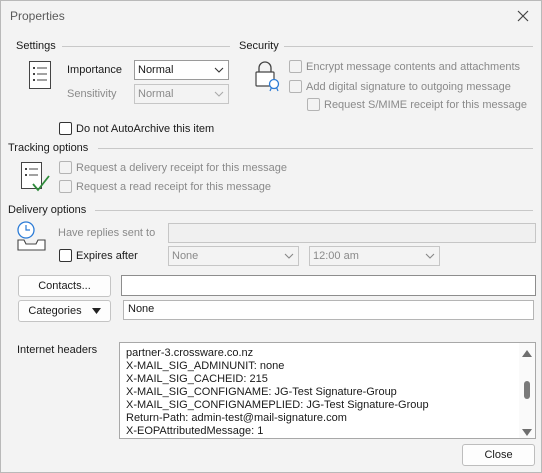 The height and width of the screenshot is (473, 542). I want to click on importance-value: Normal, so click(156, 70).